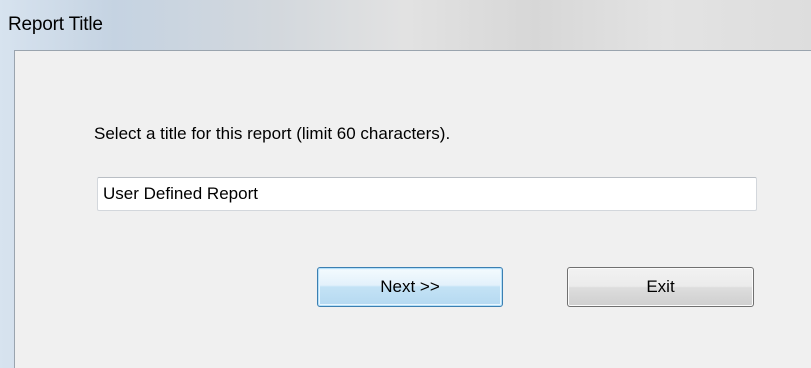 Image resolution: width=811 pixels, height=368 pixels. What do you see at coordinates (55, 24) in the screenshot?
I see `window-title: Report Title` at bounding box center [55, 24].